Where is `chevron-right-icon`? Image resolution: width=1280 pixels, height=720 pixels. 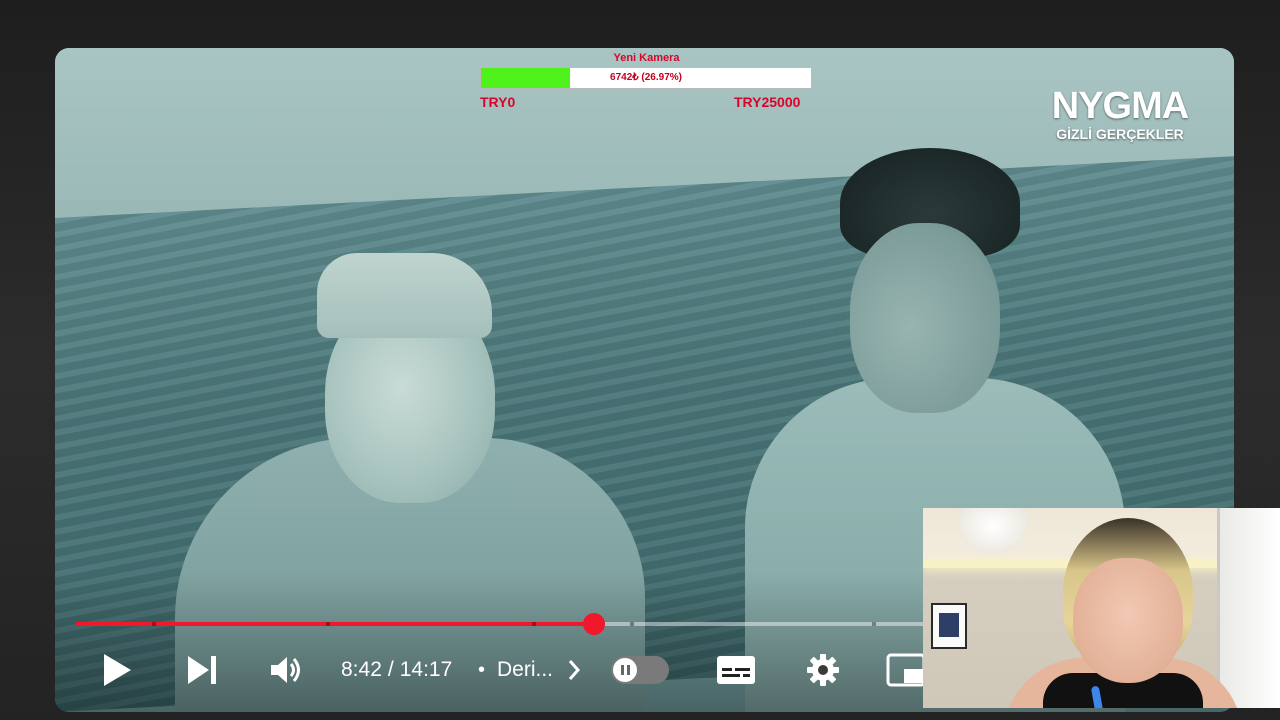 chevron-right-icon is located at coordinates (574, 670).